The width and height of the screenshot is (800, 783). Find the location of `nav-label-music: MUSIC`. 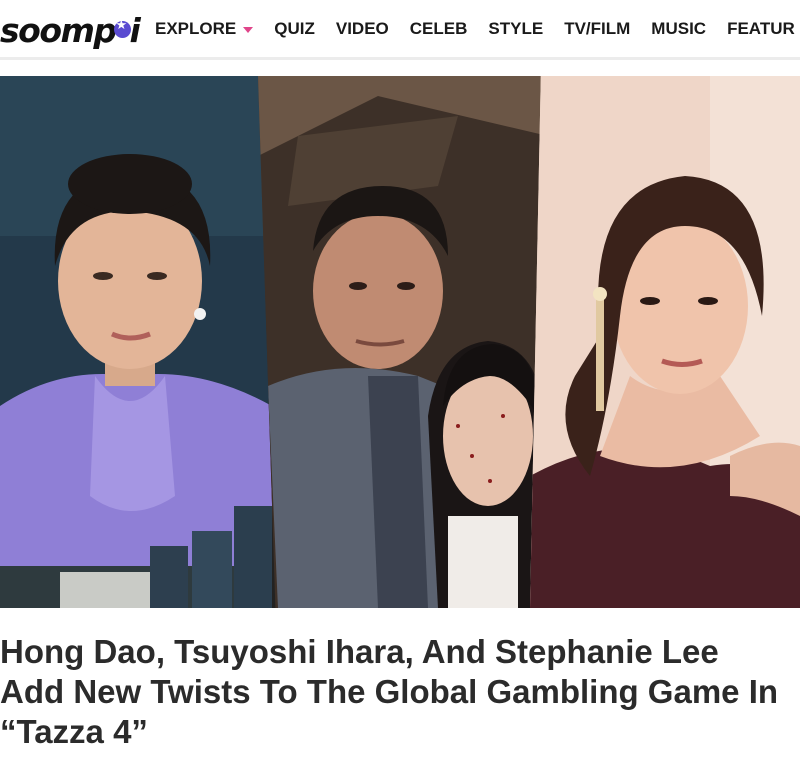

nav-label-music: MUSIC is located at coordinates (679, 28).